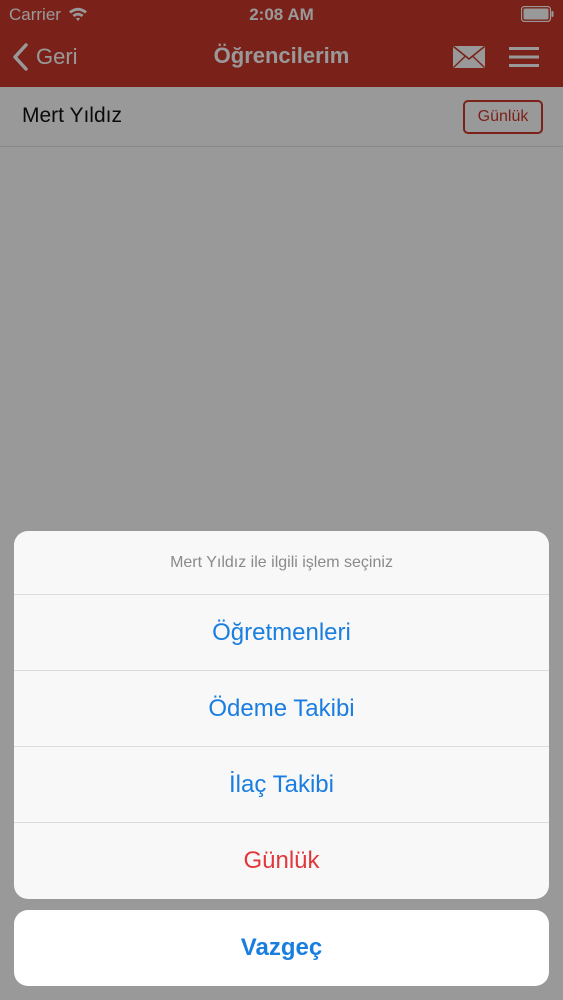  I want to click on option-medication-tracking: İlaç Takibi, so click(281, 785).